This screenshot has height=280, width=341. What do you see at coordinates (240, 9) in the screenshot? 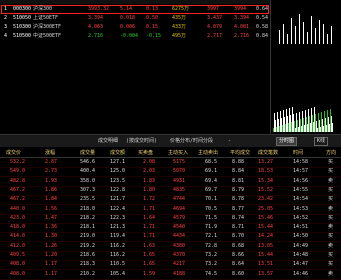
I see `quote-h: 3994` at bounding box center [240, 9].